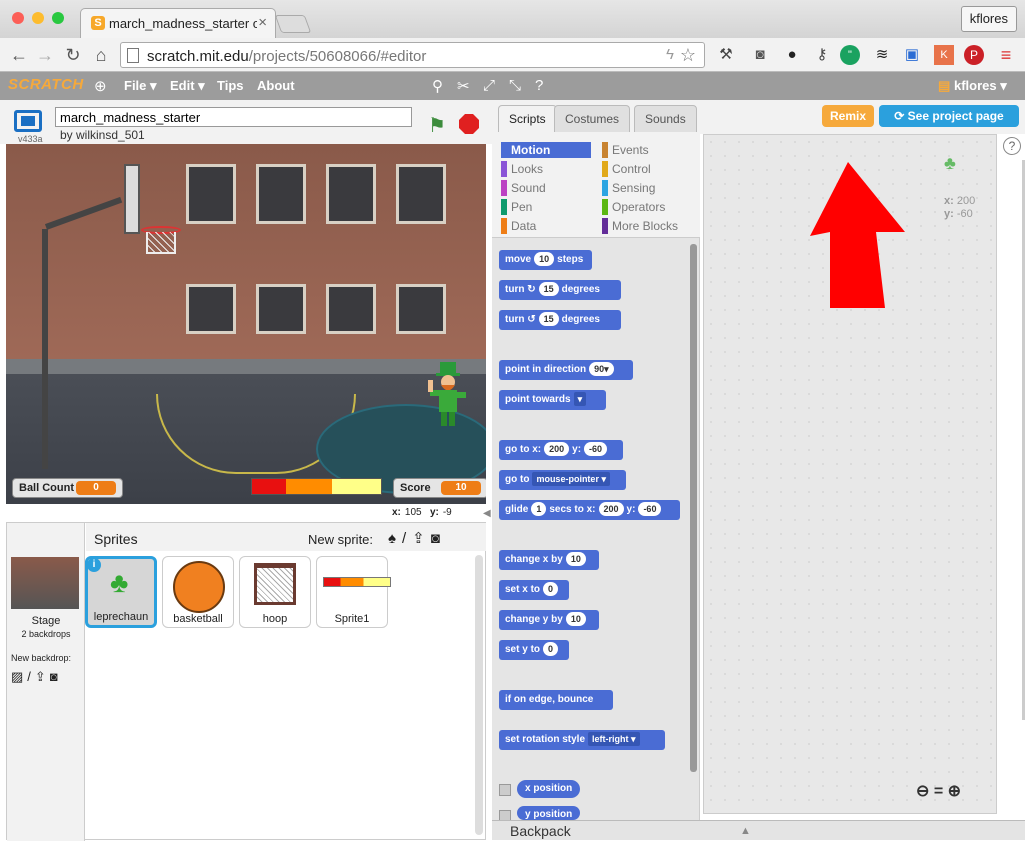 The height and width of the screenshot is (841, 1025). What do you see at coordinates (580, 399) in the screenshot?
I see `block-dropdown: ▾` at bounding box center [580, 399].